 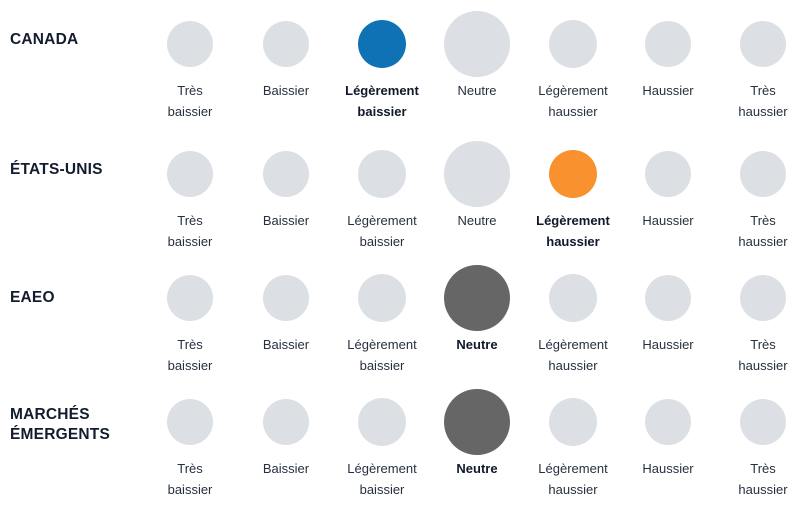 What do you see at coordinates (44, 39) in the screenshot?
I see `row-label-canada: CANADA` at bounding box center [44, 39].